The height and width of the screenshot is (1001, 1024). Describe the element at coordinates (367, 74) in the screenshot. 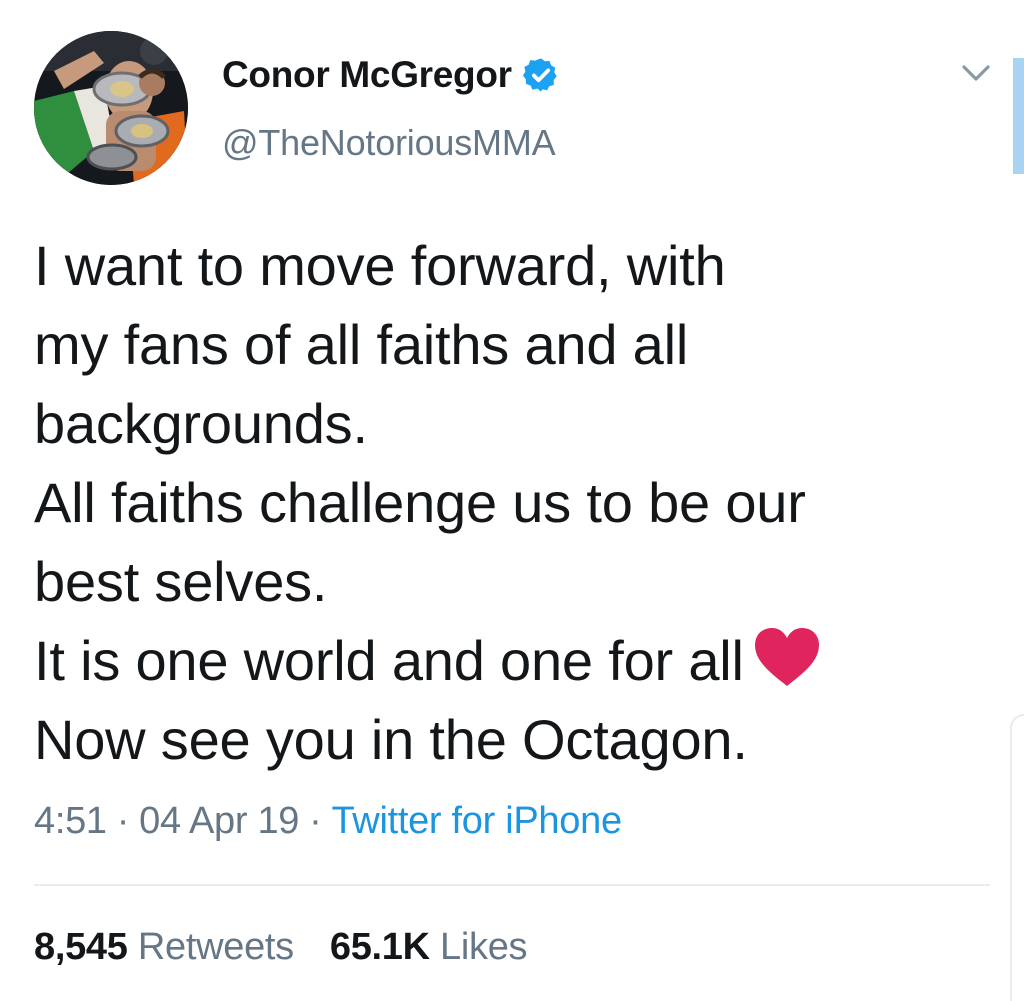

I see `display-name-text: Conor McGregor` at that location.